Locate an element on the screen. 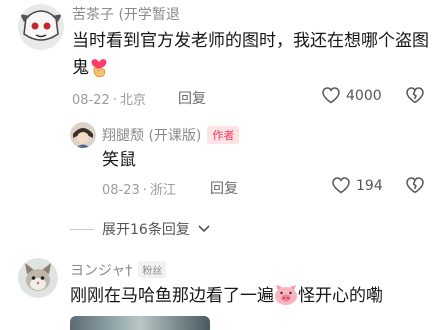 Image resolution: width=440 pixels, height=330 pixels. comment-date: 08-22 is located at coordinates (91, 100).